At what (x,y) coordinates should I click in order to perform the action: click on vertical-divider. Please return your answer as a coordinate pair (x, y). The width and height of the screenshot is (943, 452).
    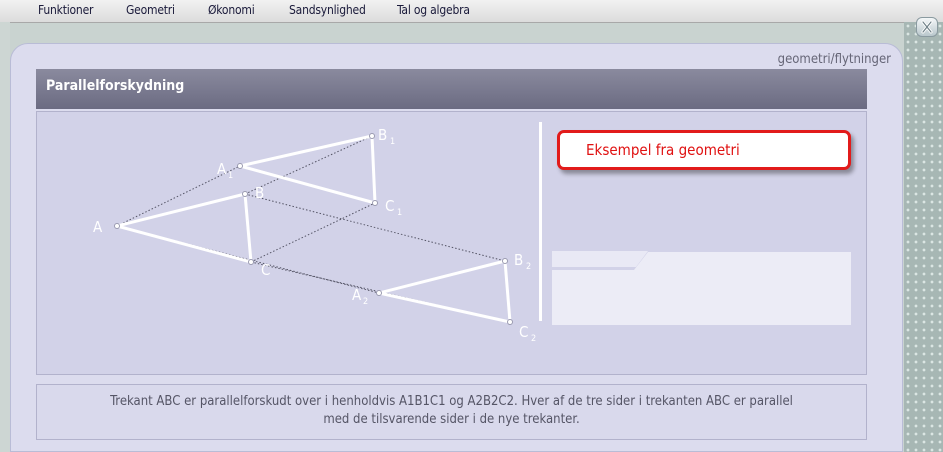
    Looking at the image, I should click on (540, 221).